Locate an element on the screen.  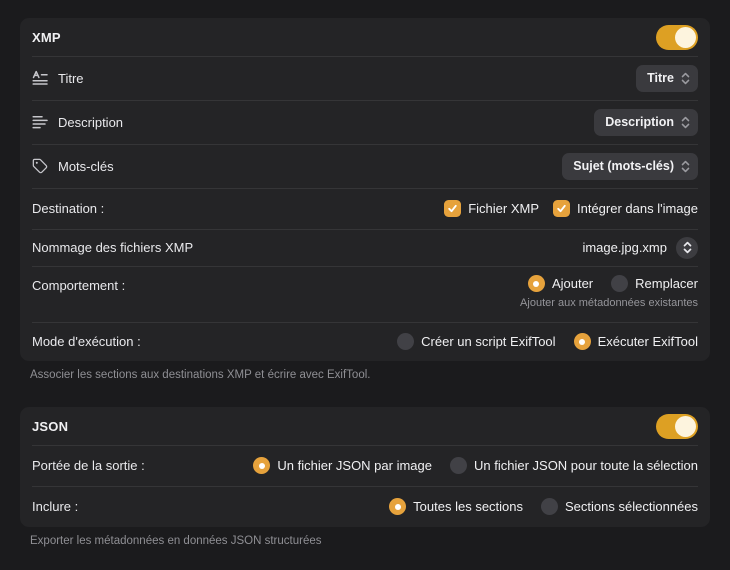
xmp-toggle is located at coordinates (677, 37).